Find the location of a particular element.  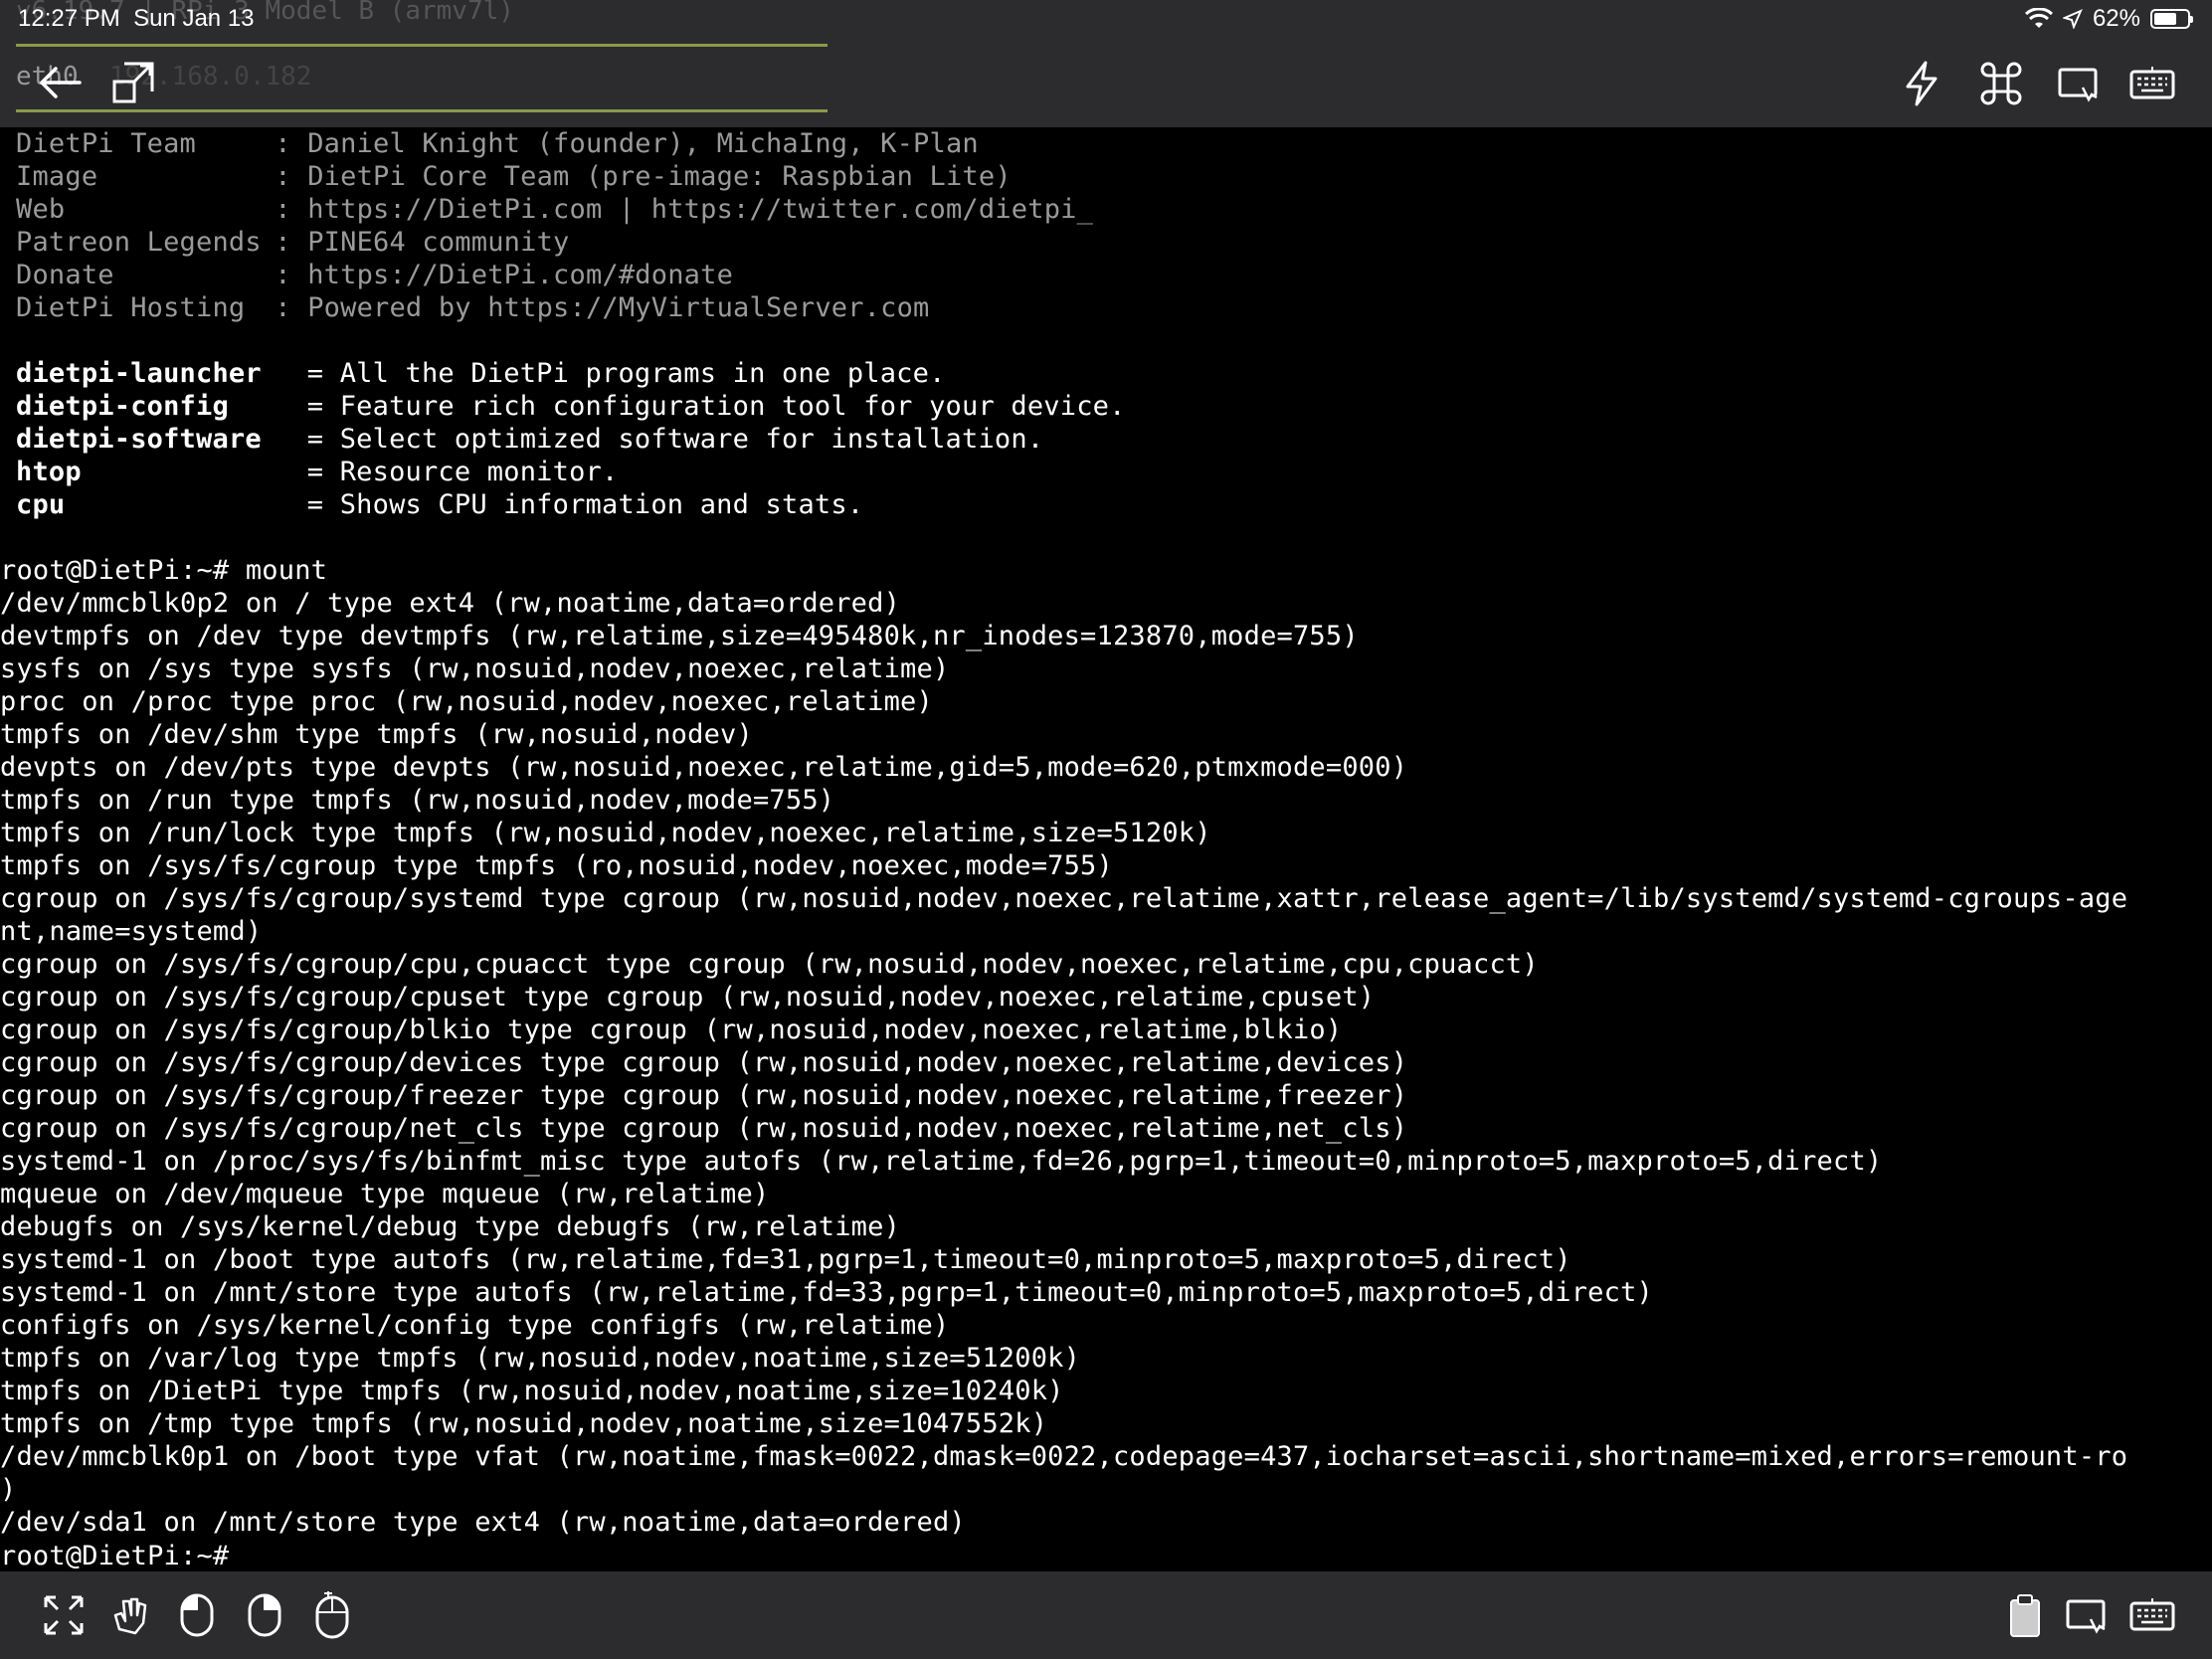

info-value: https://DietPi.com/#donate is located at coordinates (520, 275).